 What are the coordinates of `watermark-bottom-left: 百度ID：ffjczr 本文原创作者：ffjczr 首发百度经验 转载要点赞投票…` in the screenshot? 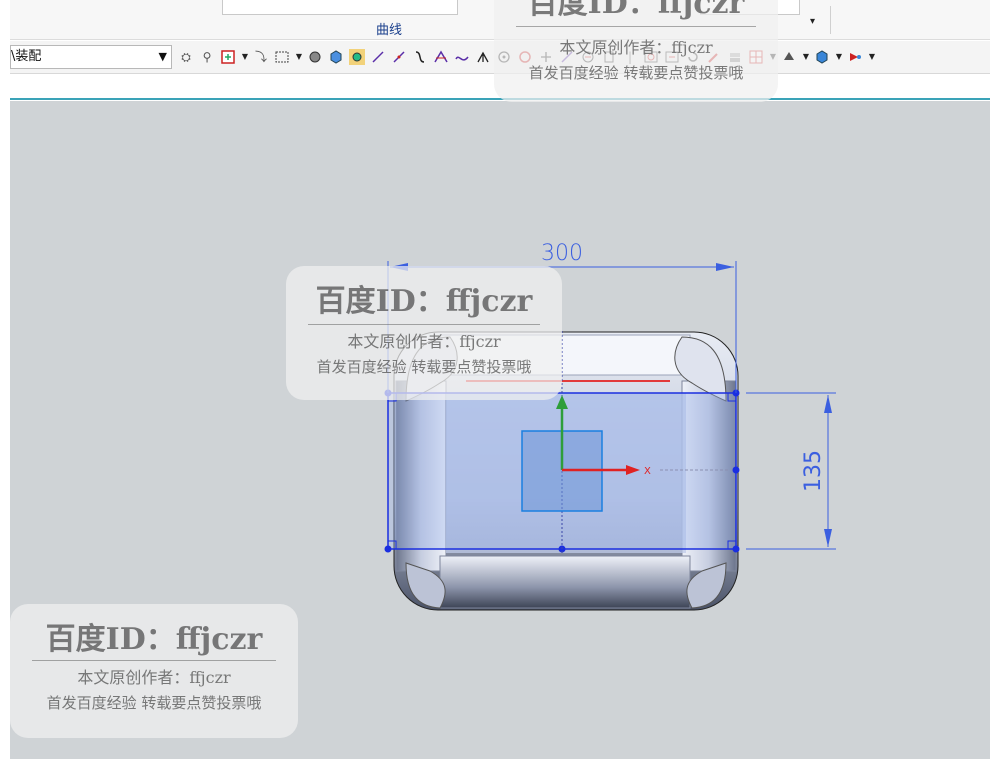 It's located at (154, 671).